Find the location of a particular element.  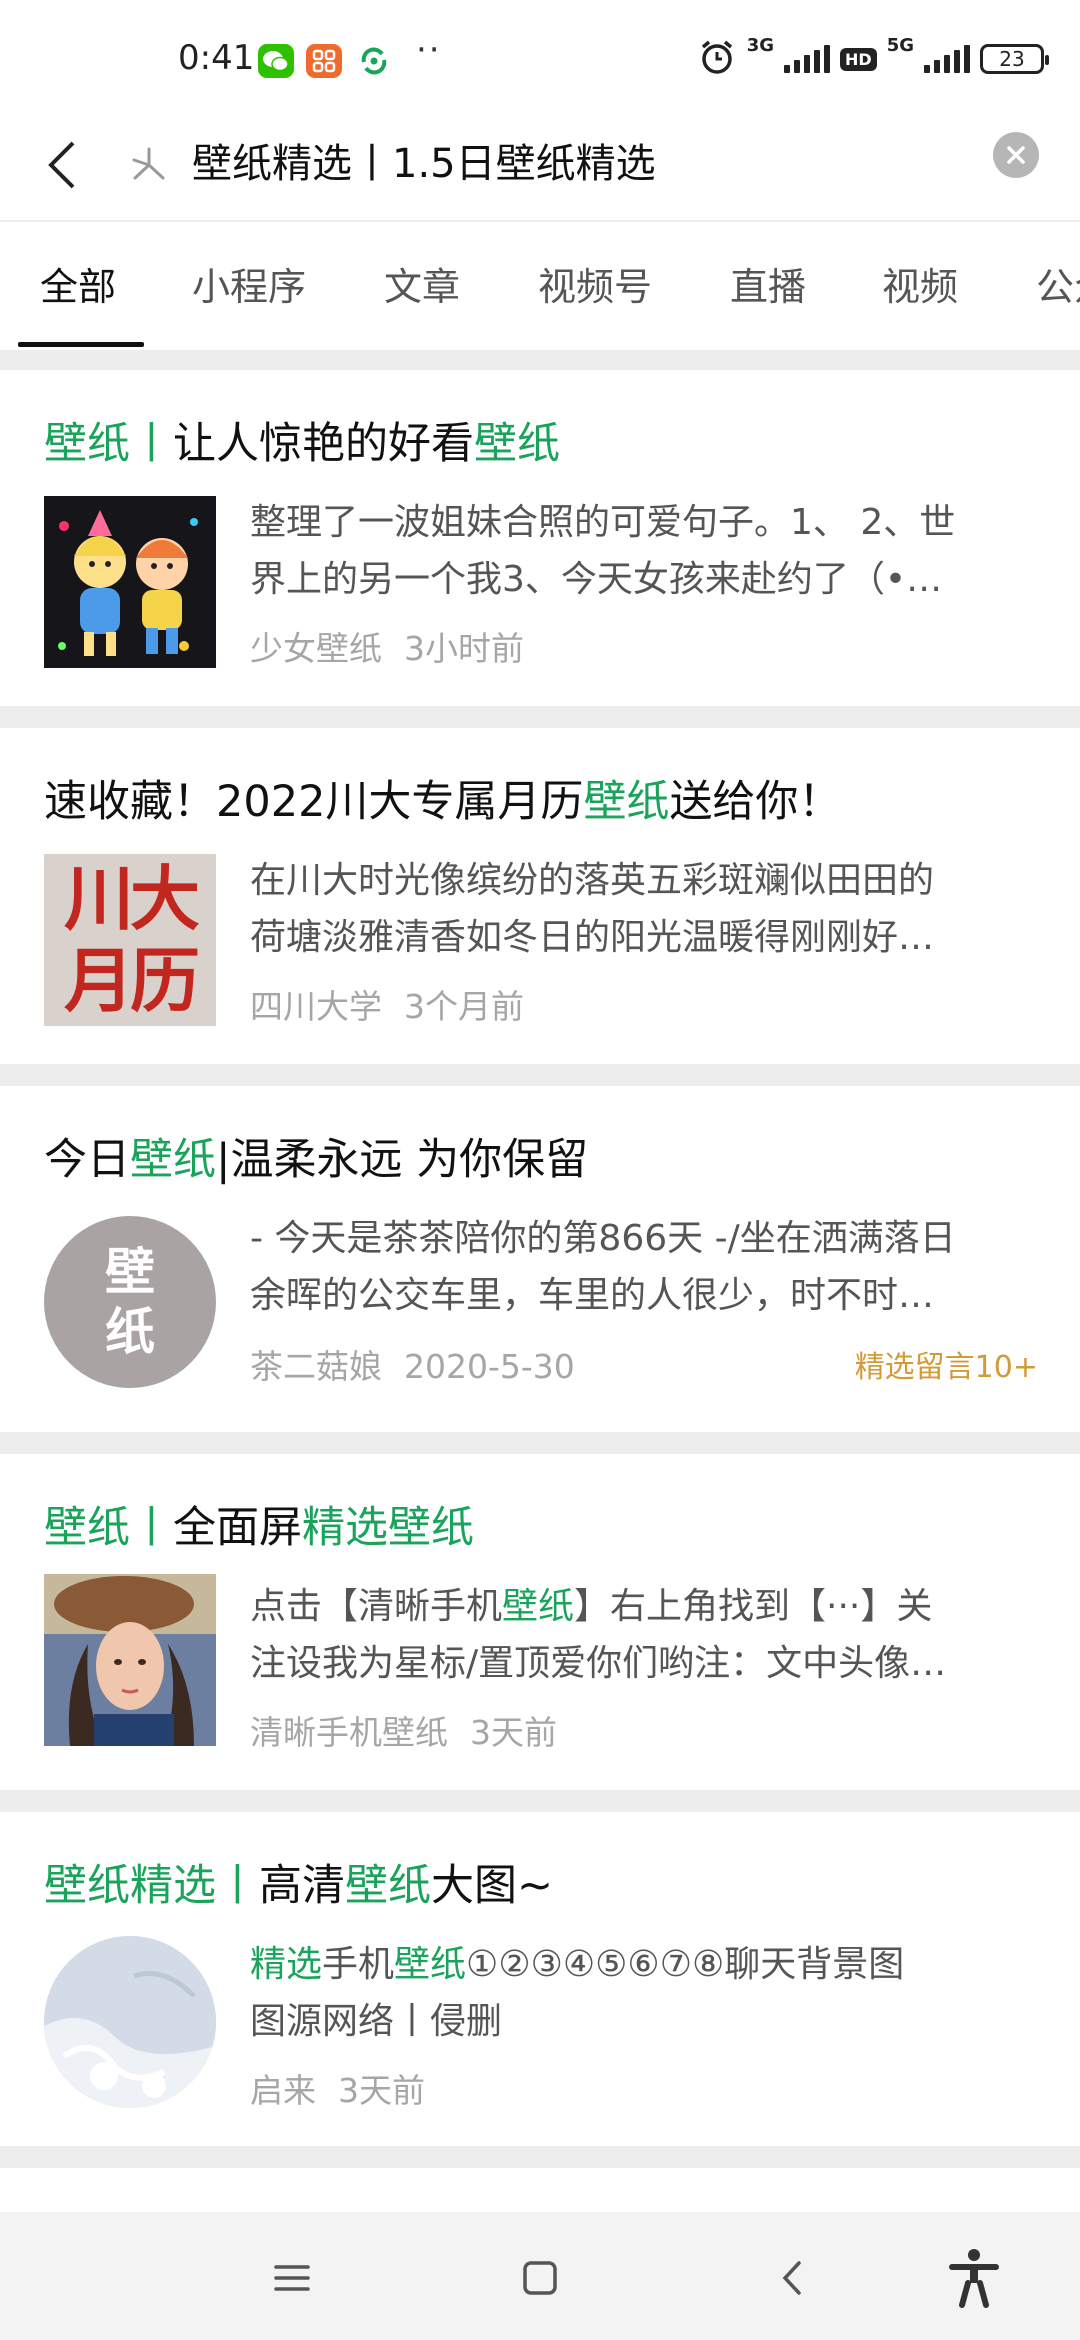

more-notifications: ·· is located at coordinates (429, 50).